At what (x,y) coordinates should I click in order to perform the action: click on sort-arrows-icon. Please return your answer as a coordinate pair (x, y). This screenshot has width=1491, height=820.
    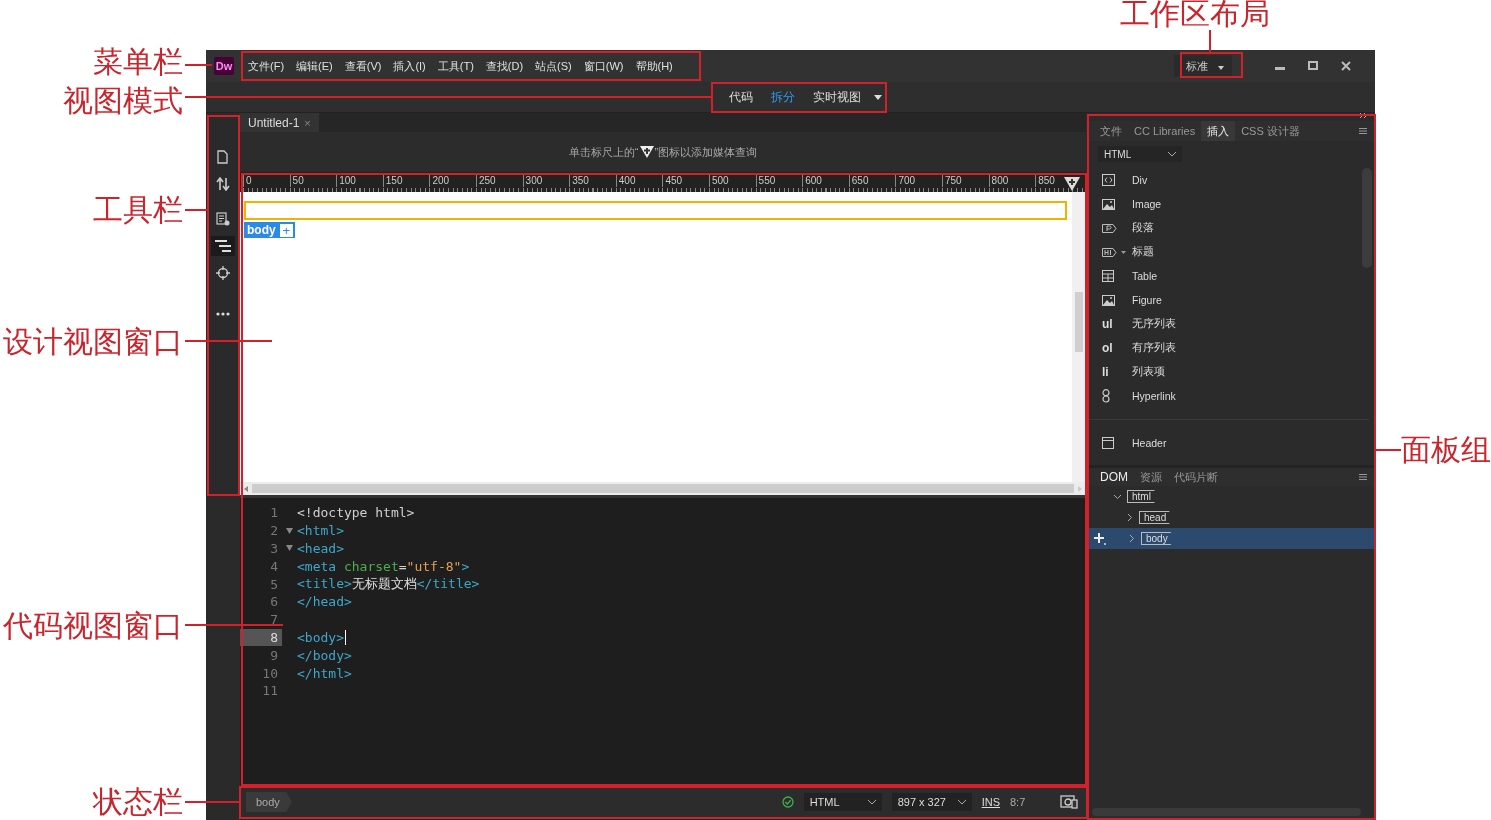
    Looking at the image, I should click on (223, 184).